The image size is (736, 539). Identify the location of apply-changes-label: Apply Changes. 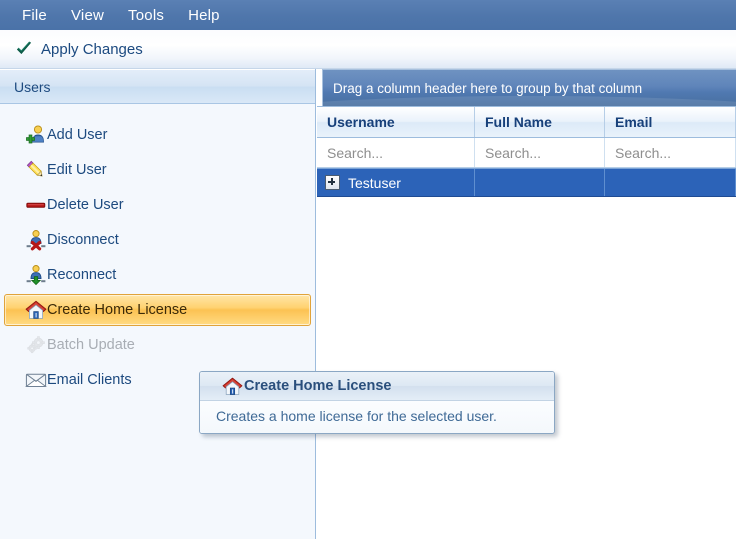
(92, 49).